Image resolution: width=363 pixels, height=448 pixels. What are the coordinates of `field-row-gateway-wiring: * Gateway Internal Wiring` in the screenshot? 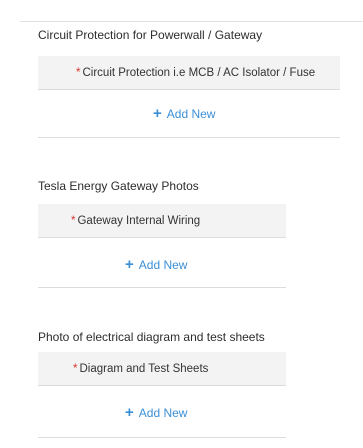 It's located at (162, 220).